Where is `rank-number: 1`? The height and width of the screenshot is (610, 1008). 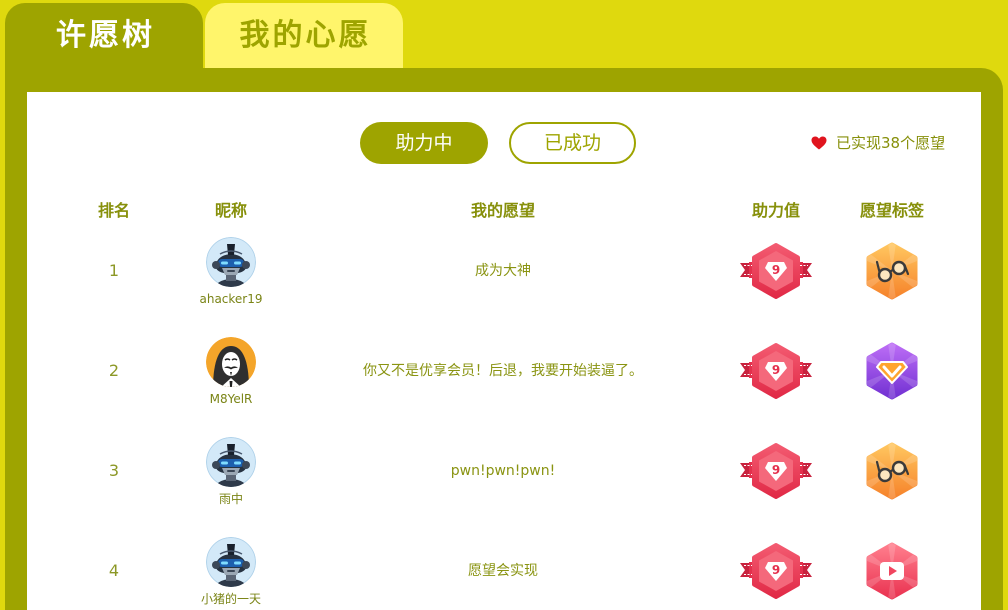
rank-number: 1 is located at coordinates (114, 270).